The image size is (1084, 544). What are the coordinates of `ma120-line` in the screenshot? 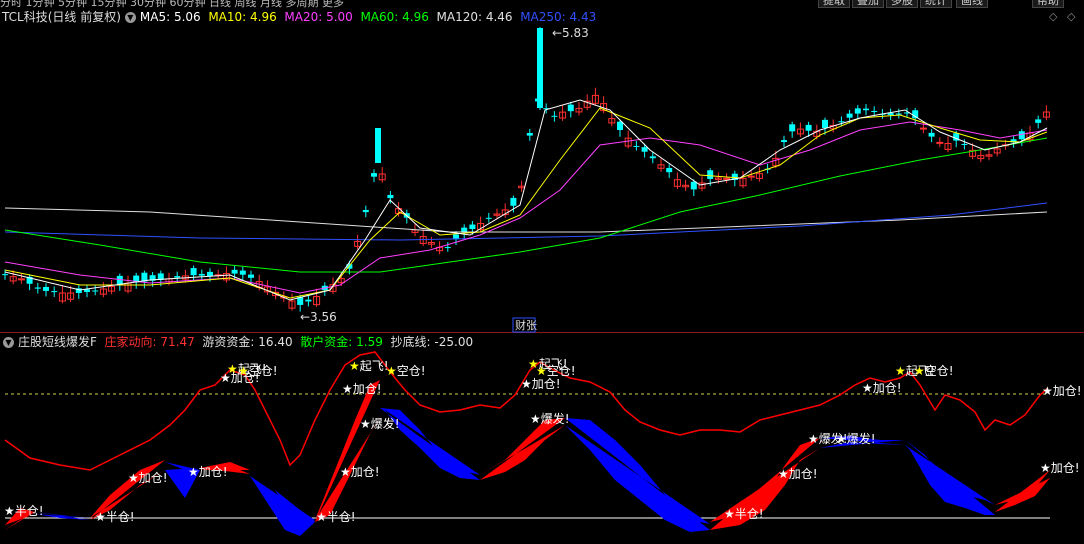 It's located at (526, 220).